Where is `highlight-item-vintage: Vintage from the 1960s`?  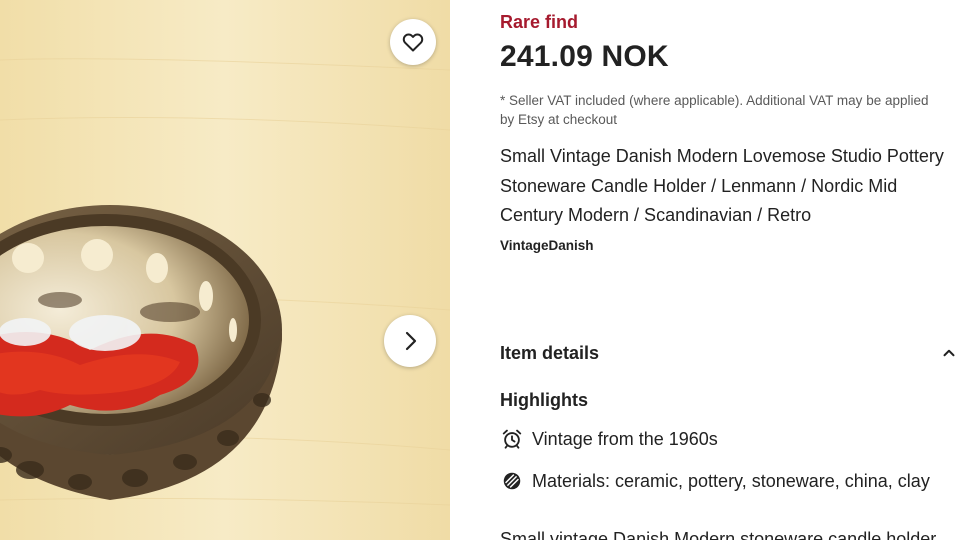 highlight-item-vintage: Vintage from the 1960s is located at coordinates (609, 439).